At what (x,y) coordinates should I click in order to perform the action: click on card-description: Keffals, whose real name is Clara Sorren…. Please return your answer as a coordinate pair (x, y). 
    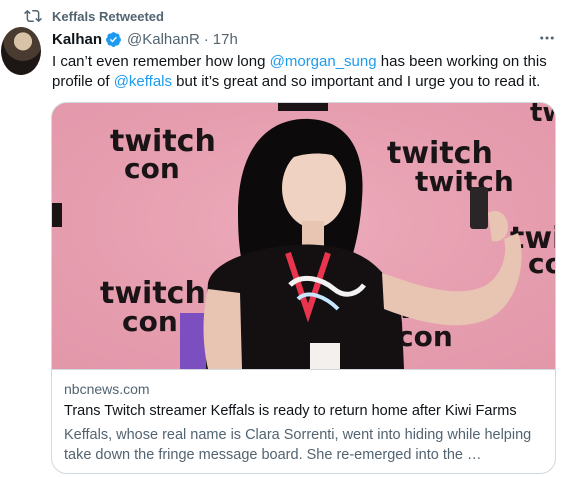
    Looking at the image, I should click on (298, 445).